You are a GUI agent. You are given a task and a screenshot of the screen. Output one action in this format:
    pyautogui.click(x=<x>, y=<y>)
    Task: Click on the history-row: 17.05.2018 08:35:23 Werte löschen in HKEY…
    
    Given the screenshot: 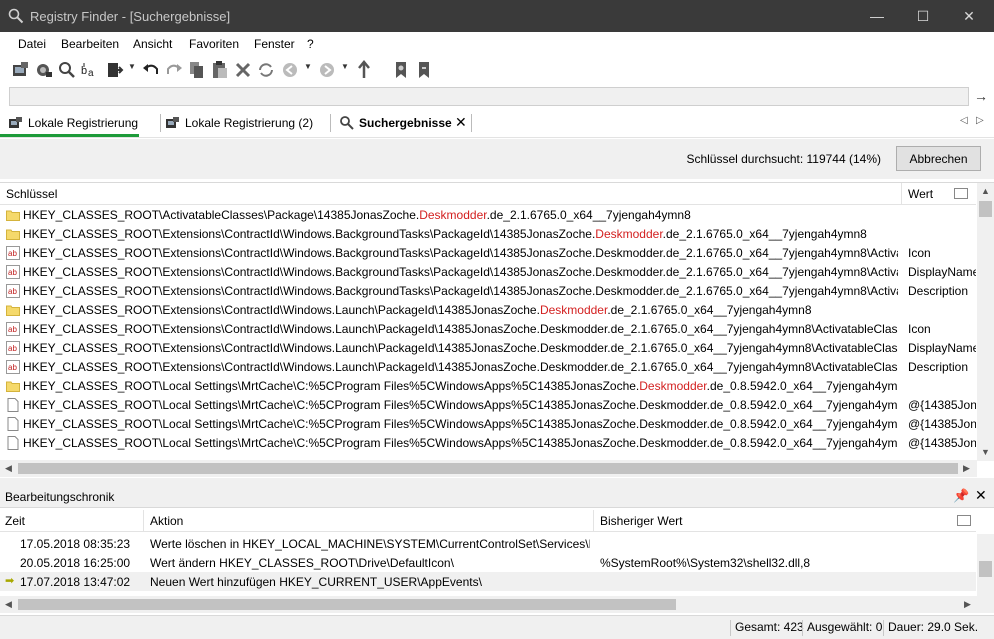 What is the action you would take?
    pyautogui.click(x=488, y=543)
    